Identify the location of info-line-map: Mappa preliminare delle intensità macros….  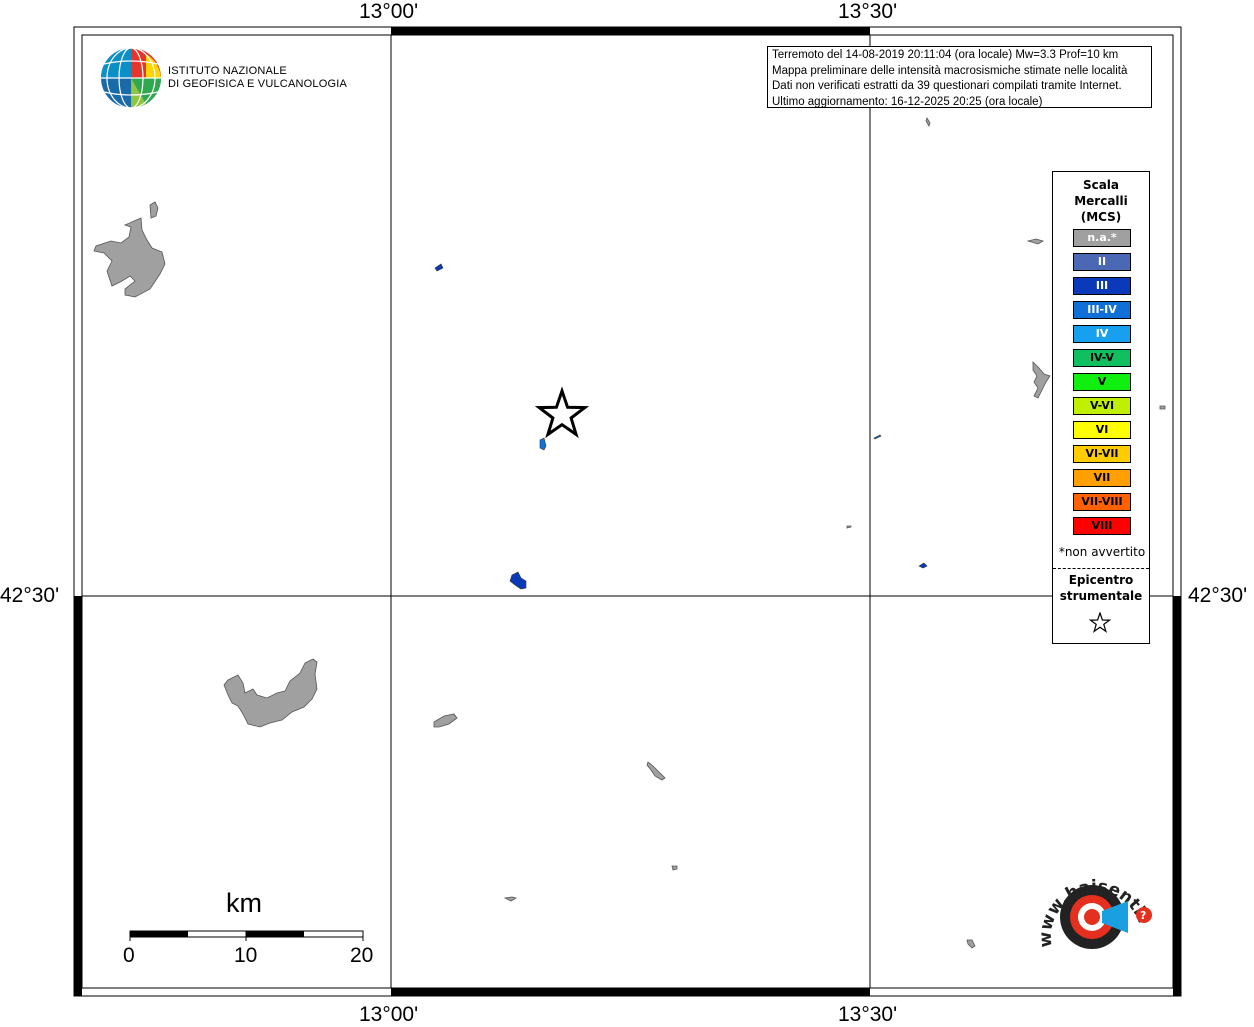
(950, 70).